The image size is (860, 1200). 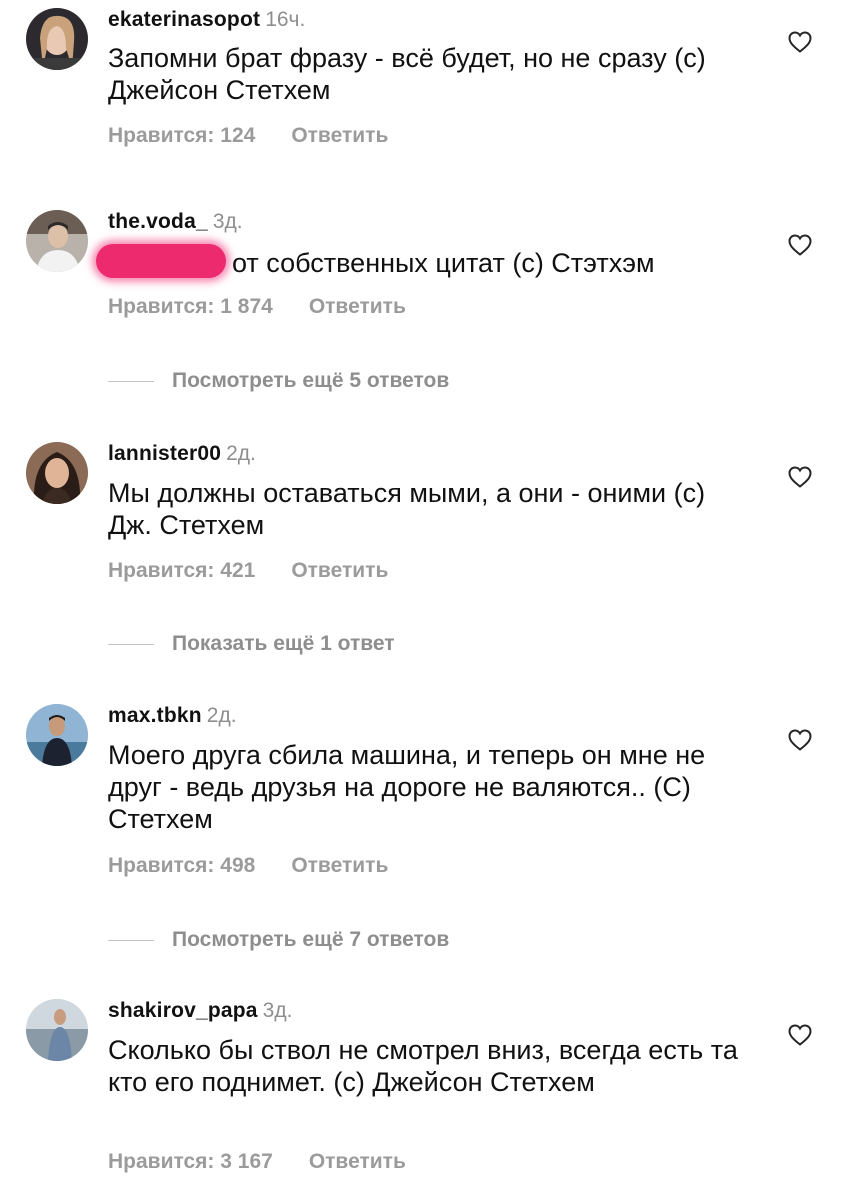 I want to click on comment-text: от собственных цитат (с) Стэтхэм, so click(x=443, y=263).